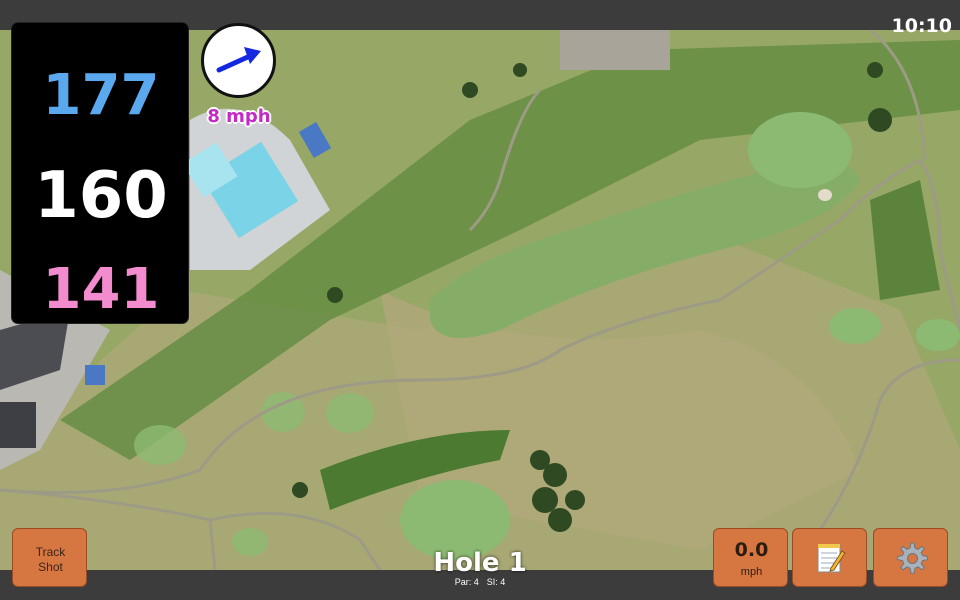 The width and height of the screenshot is (960, 600). Describe the element at coordinates (496, 582) in the screenshot. I see `hole-si: SI: 4` at that location.